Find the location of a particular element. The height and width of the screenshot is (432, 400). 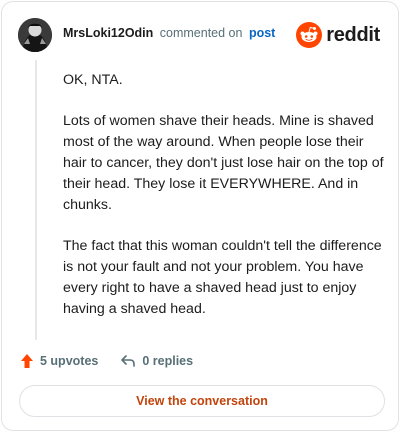

action-text: commented on is located at coordinates (201, 33).